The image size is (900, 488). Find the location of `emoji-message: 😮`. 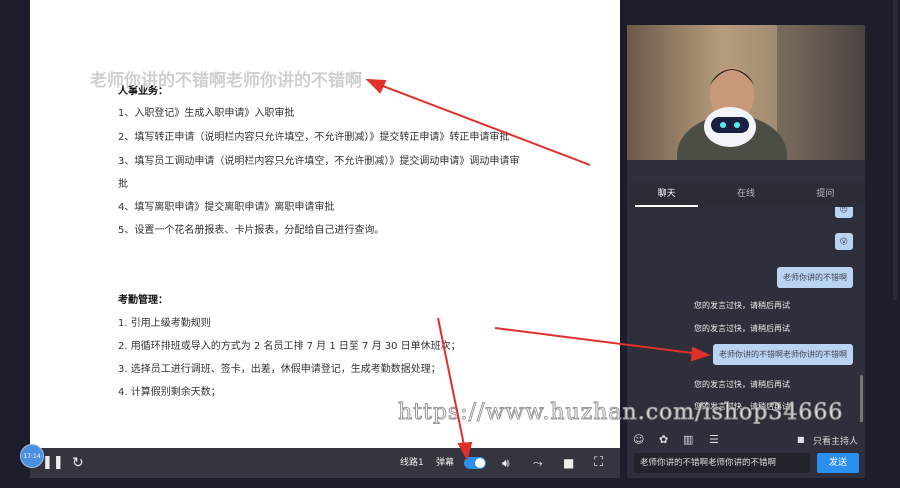

emoji-message: 😮 is located at coordinates (843, 241).